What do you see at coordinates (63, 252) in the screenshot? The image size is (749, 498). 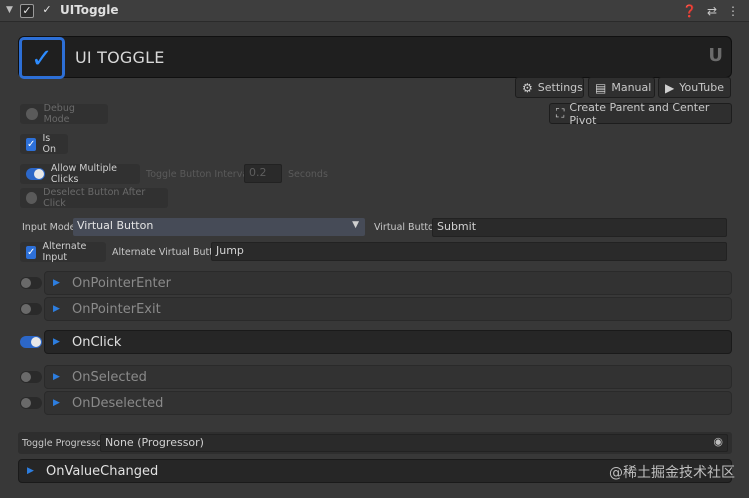 I see `alternate-input-checkbox: ✓ Alternate Input` at bounding box center [63, 252].